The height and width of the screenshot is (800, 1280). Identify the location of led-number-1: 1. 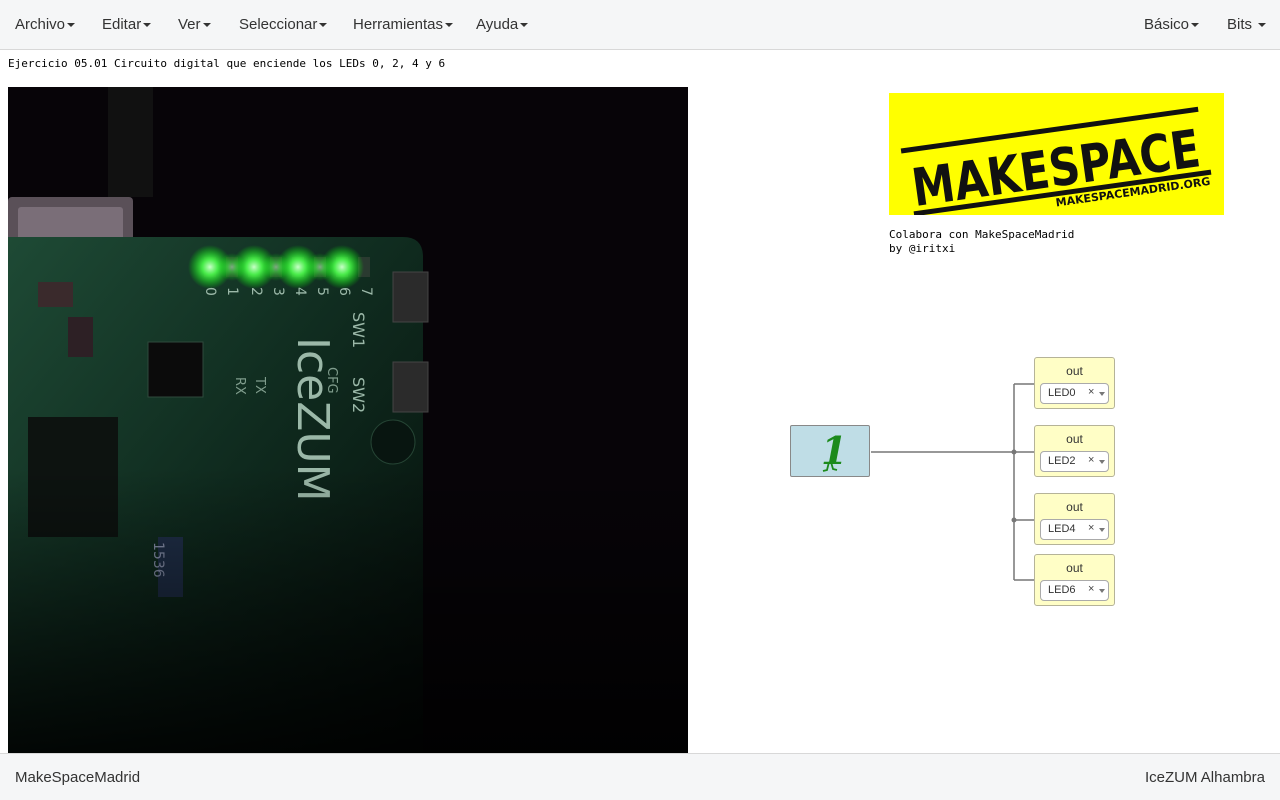
(232, 291).